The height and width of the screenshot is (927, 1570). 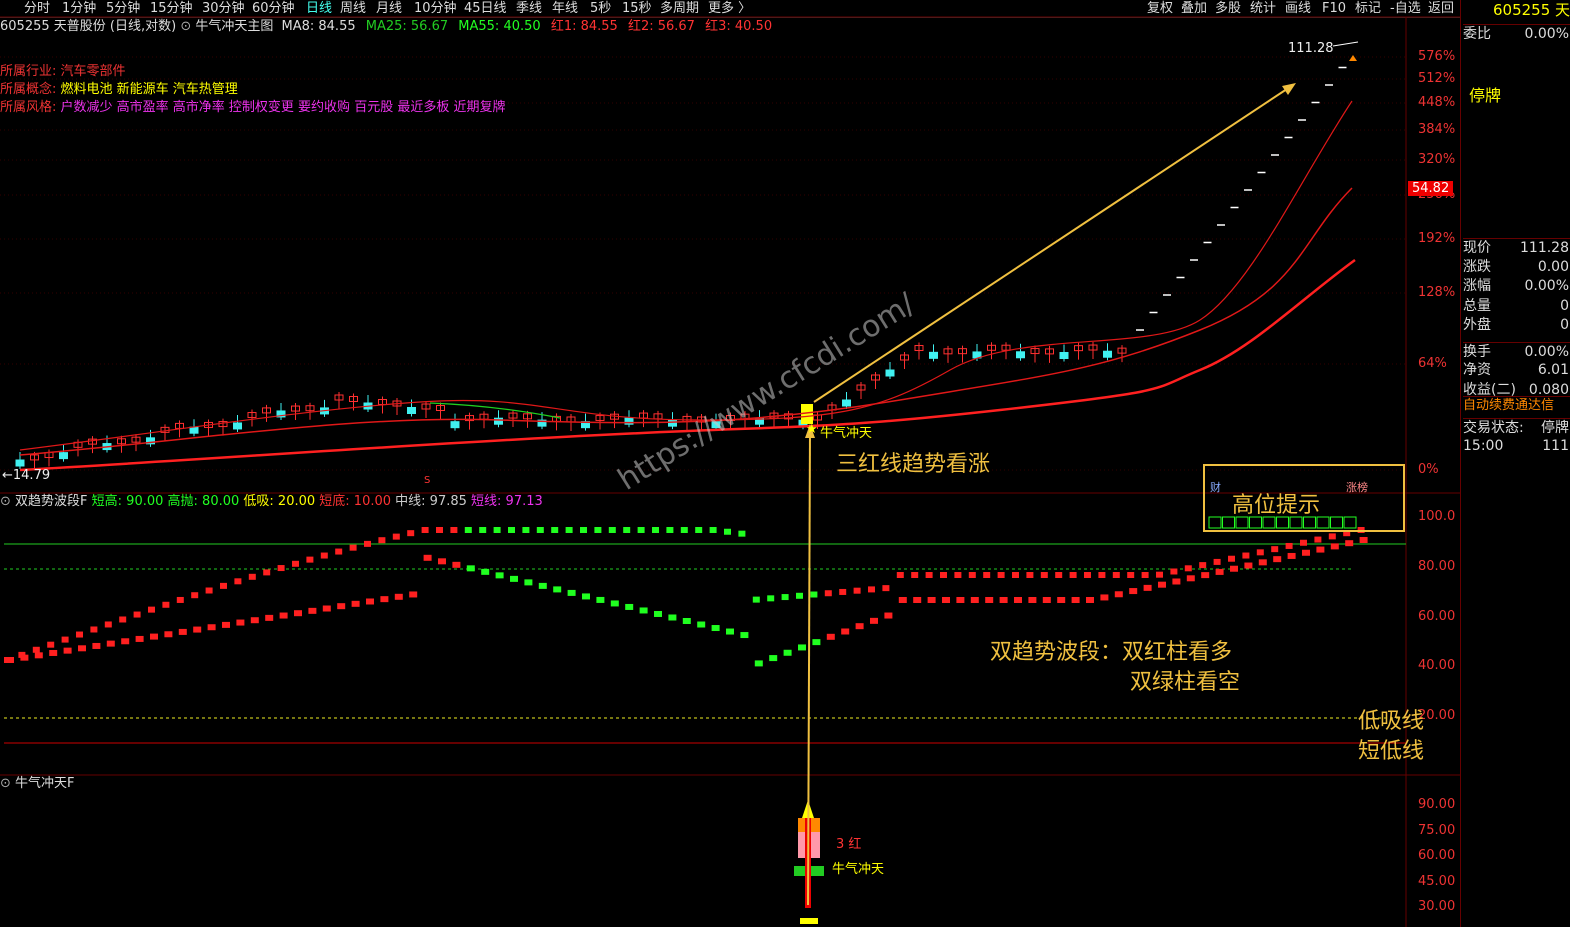 I want to click on side-row-3: 总量 0, so click(x=1516, y=305).